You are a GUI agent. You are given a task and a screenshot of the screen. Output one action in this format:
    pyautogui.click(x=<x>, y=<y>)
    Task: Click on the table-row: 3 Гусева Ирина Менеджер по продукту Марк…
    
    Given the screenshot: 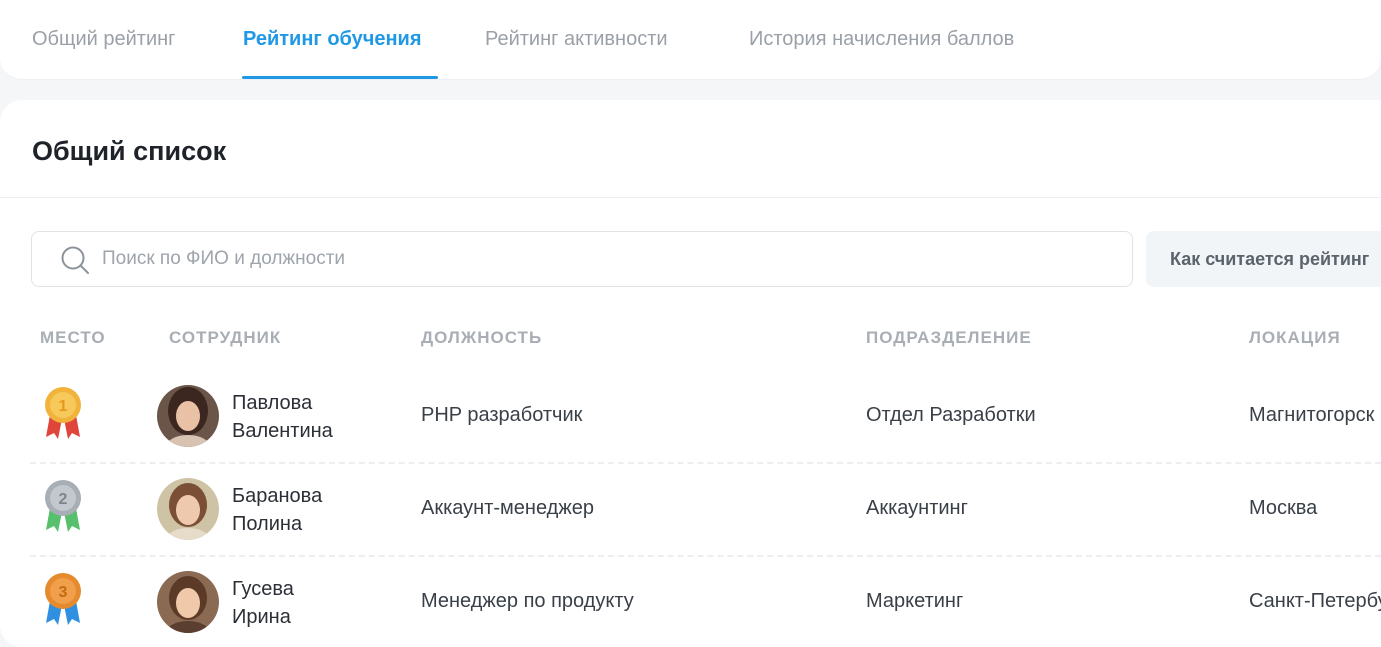 What is the action you would take?
    pyautogui.click(x=690, y=601)
    